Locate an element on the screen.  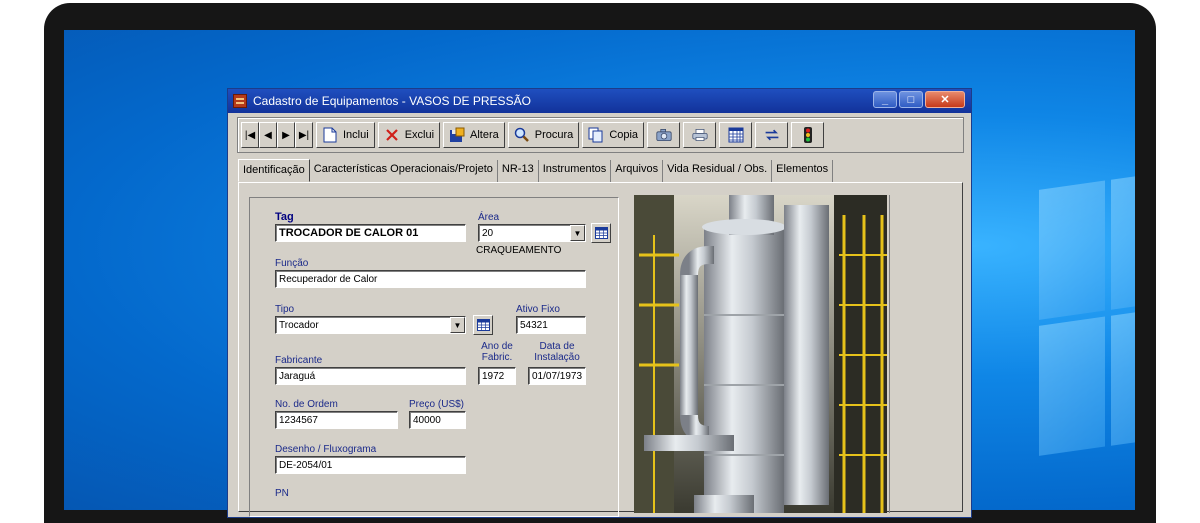
first-record-button: |◀ is located at coordinates (250, 135).